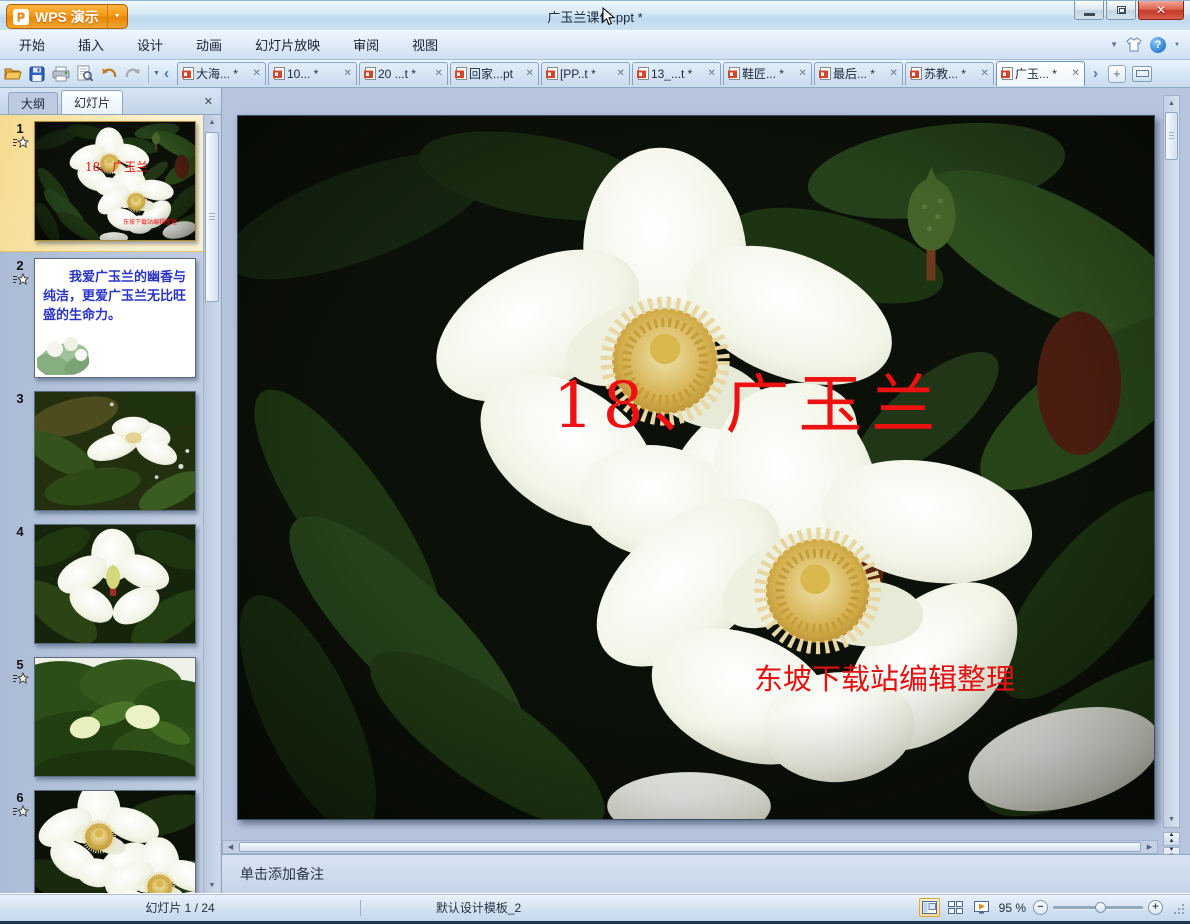 The height and width of the screenshot is (924, 1190). Describe the element at coordinates (929, 907) in the screenshot. I see `normal-view-button` at that location.